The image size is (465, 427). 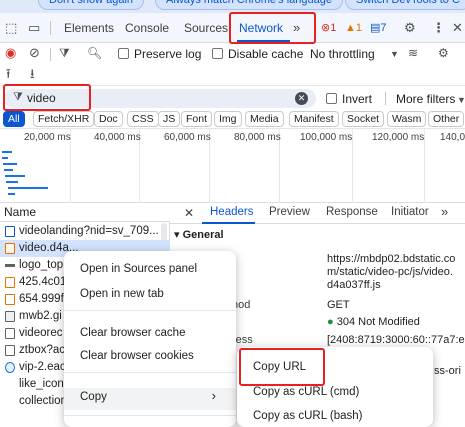 I want to click on filter-funnel-icon: ⧩, so click(x=64, y=53).